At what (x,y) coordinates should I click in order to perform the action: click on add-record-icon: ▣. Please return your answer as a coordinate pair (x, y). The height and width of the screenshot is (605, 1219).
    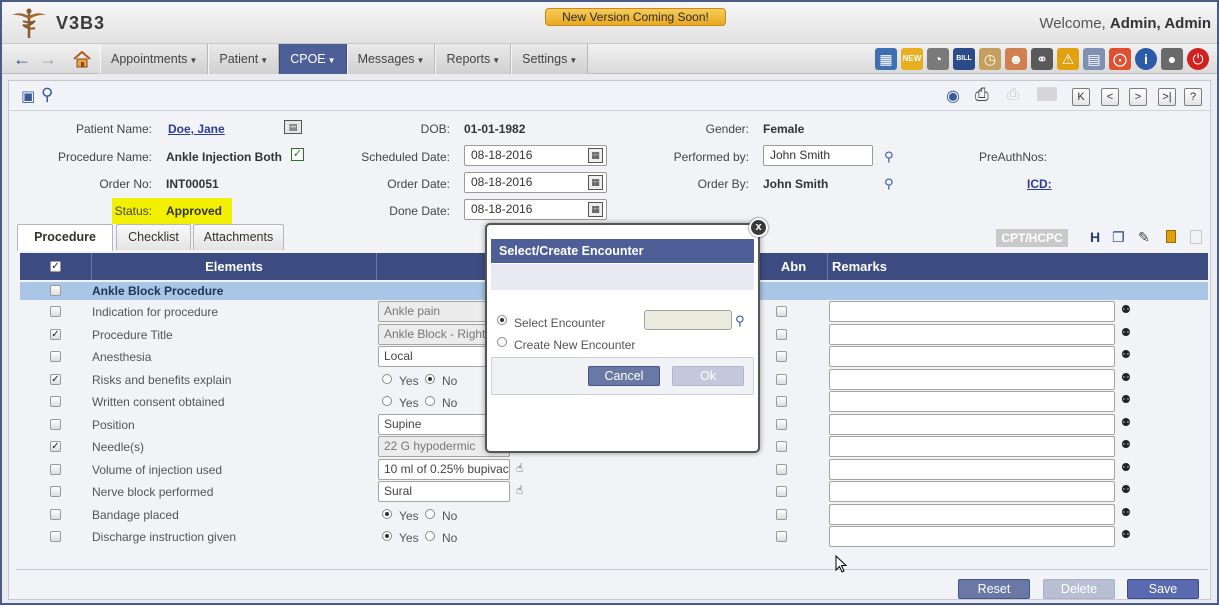
    Looking at the image, I should click on (28, 96).